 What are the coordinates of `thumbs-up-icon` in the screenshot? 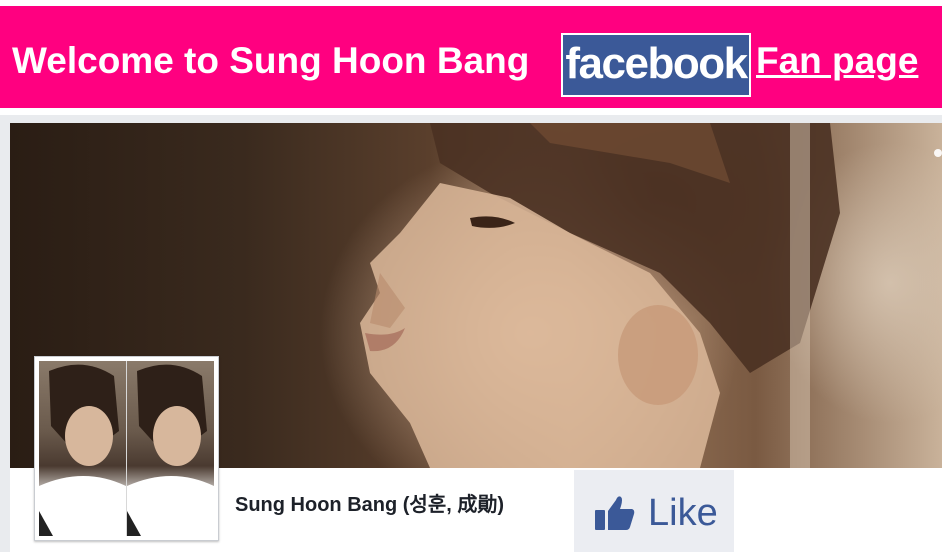 It's located at (615, 513).